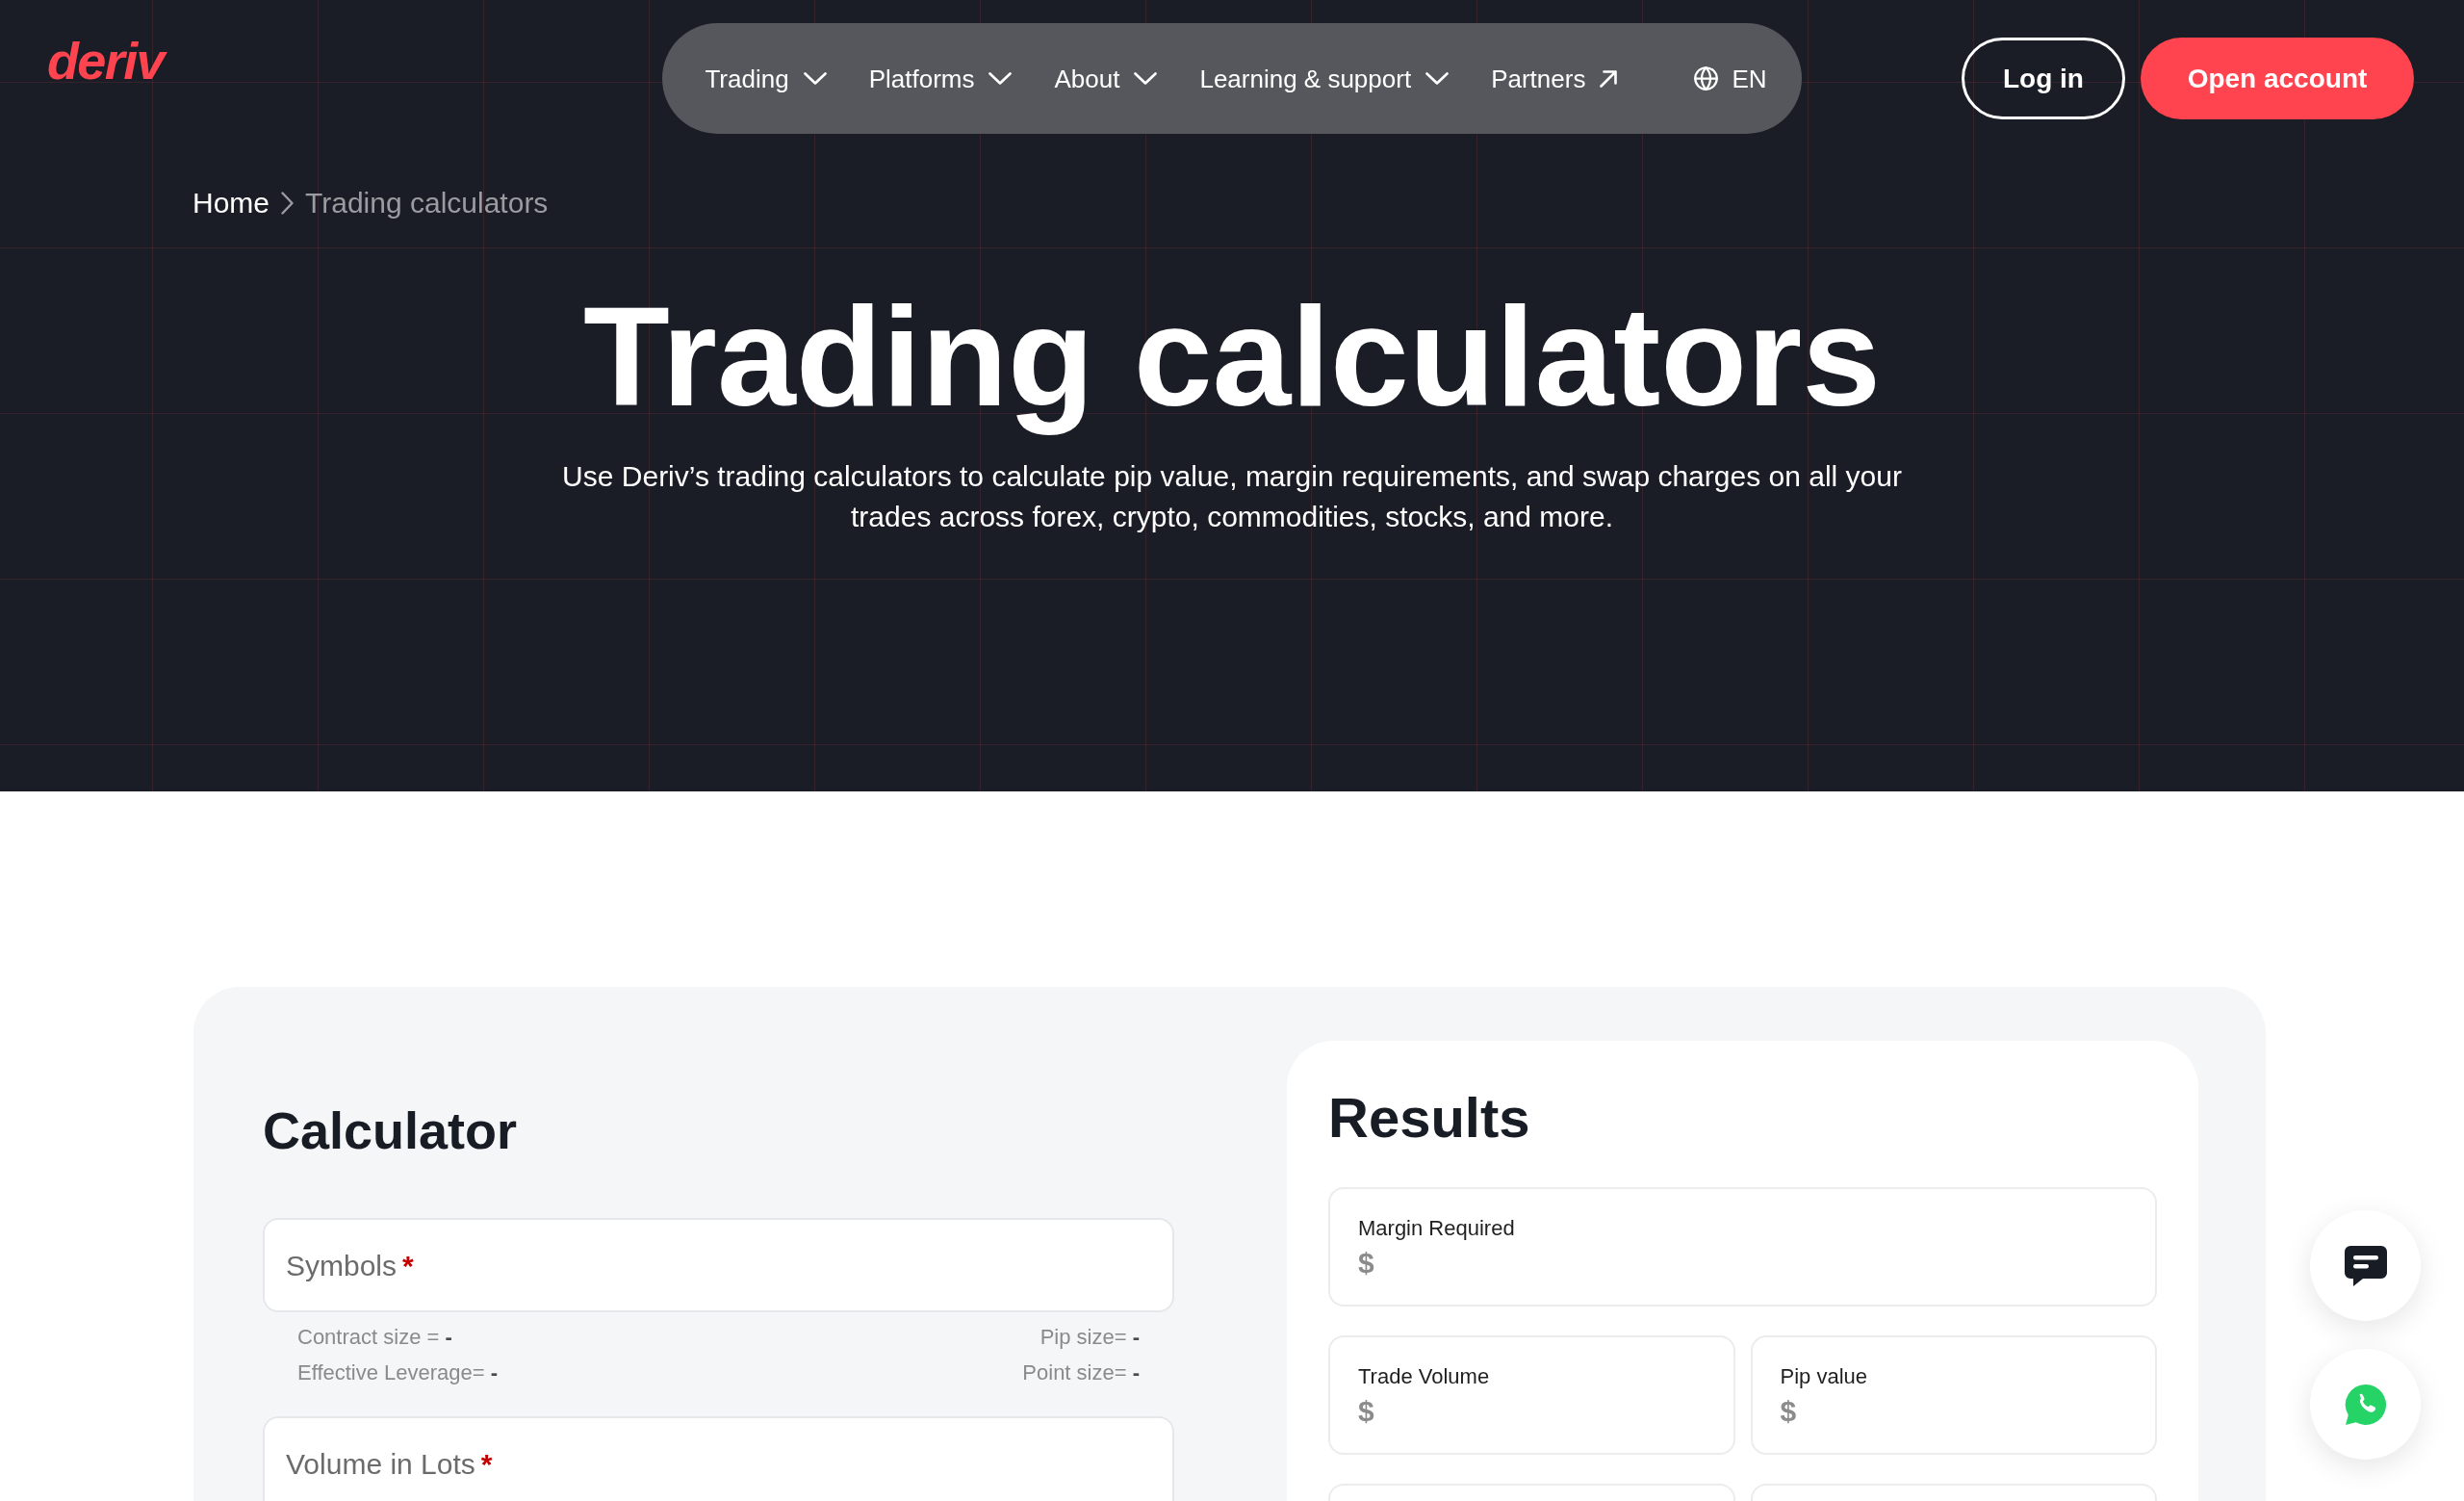  What do you see at coordinates (398, 1372) in the screenshot?
I see `spec-text: Effective Leverage= -` at bounding box center [398, 1372].